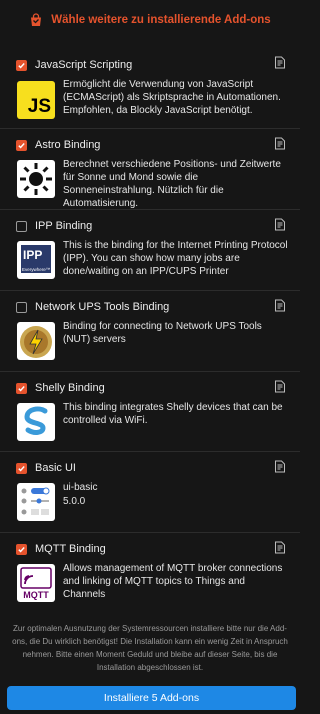 The image size is (320, 714). I want to click on js-logo: JS, so click(36, 100).